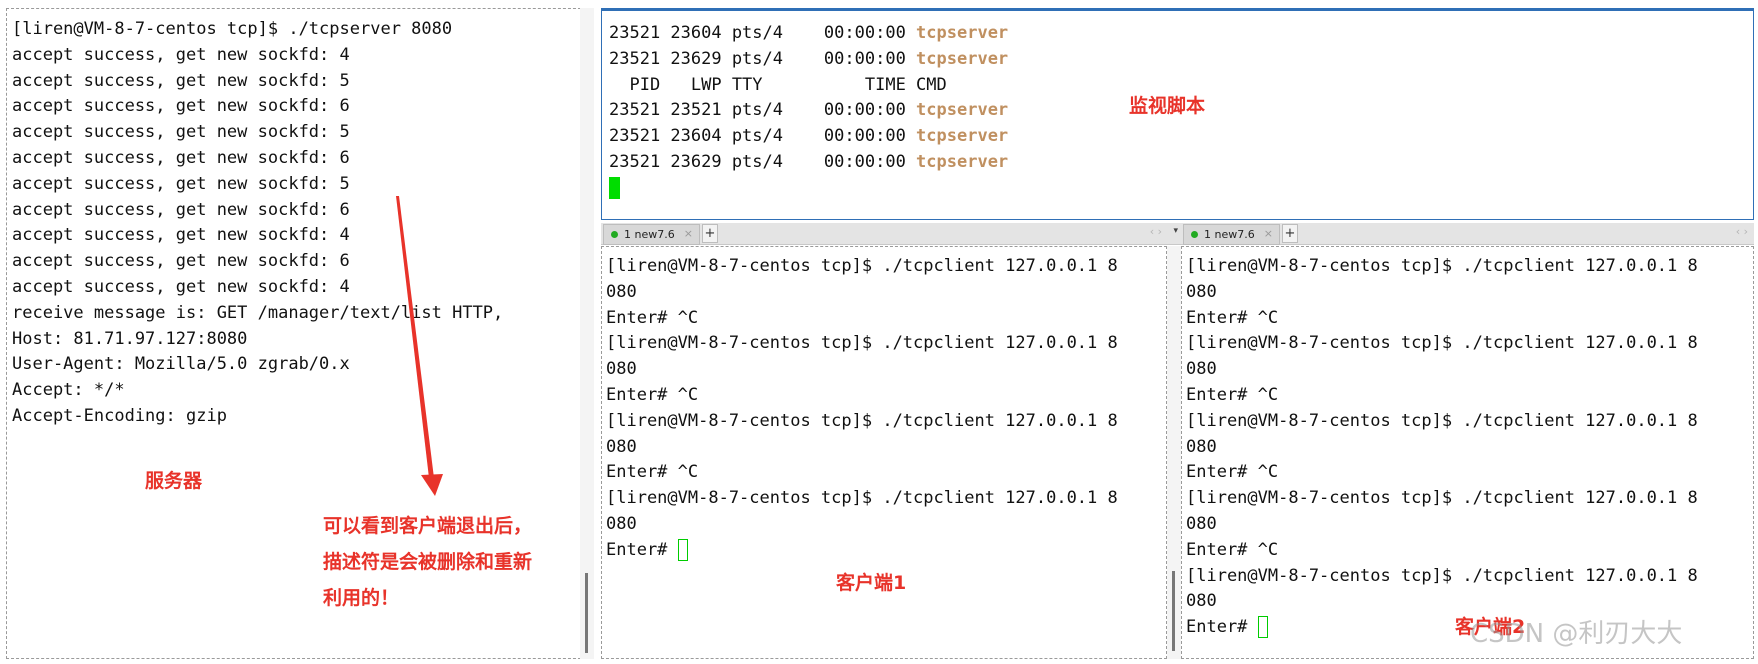 The width and height of the screenshot is (1758, 664). I want to click on arrow-head, so click(432, 485).